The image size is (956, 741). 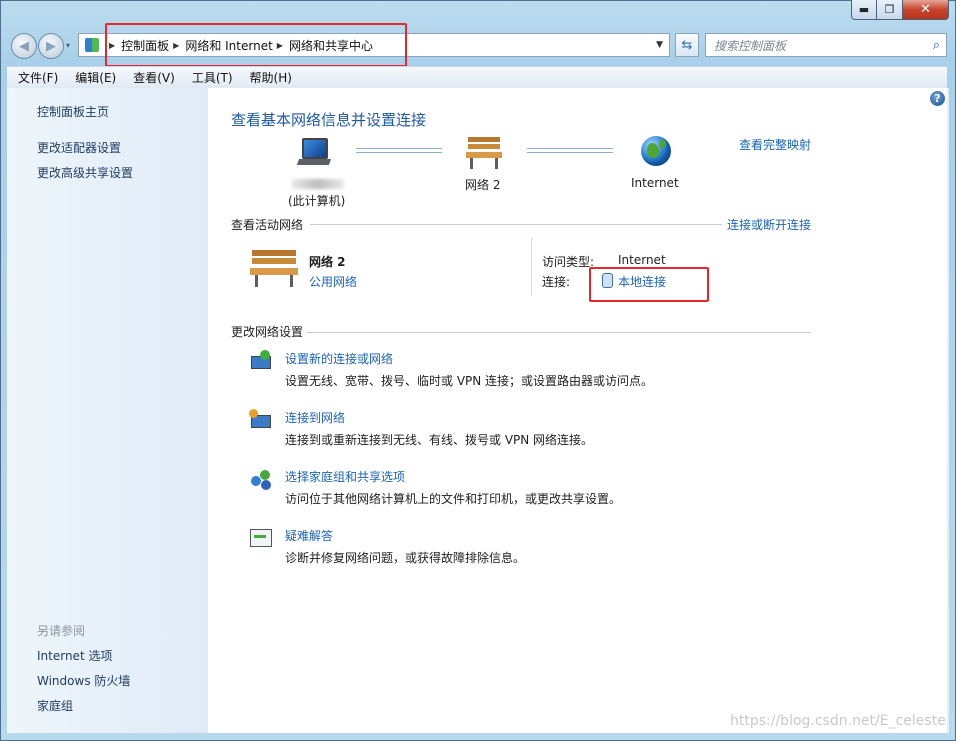 What do you see at coordinates (405, 558) in the screenshot?
I see `task-troubleshoot-desc: 诊断并修复网络问题，或获得故障排除信息。` at bounding box center [405, 558].